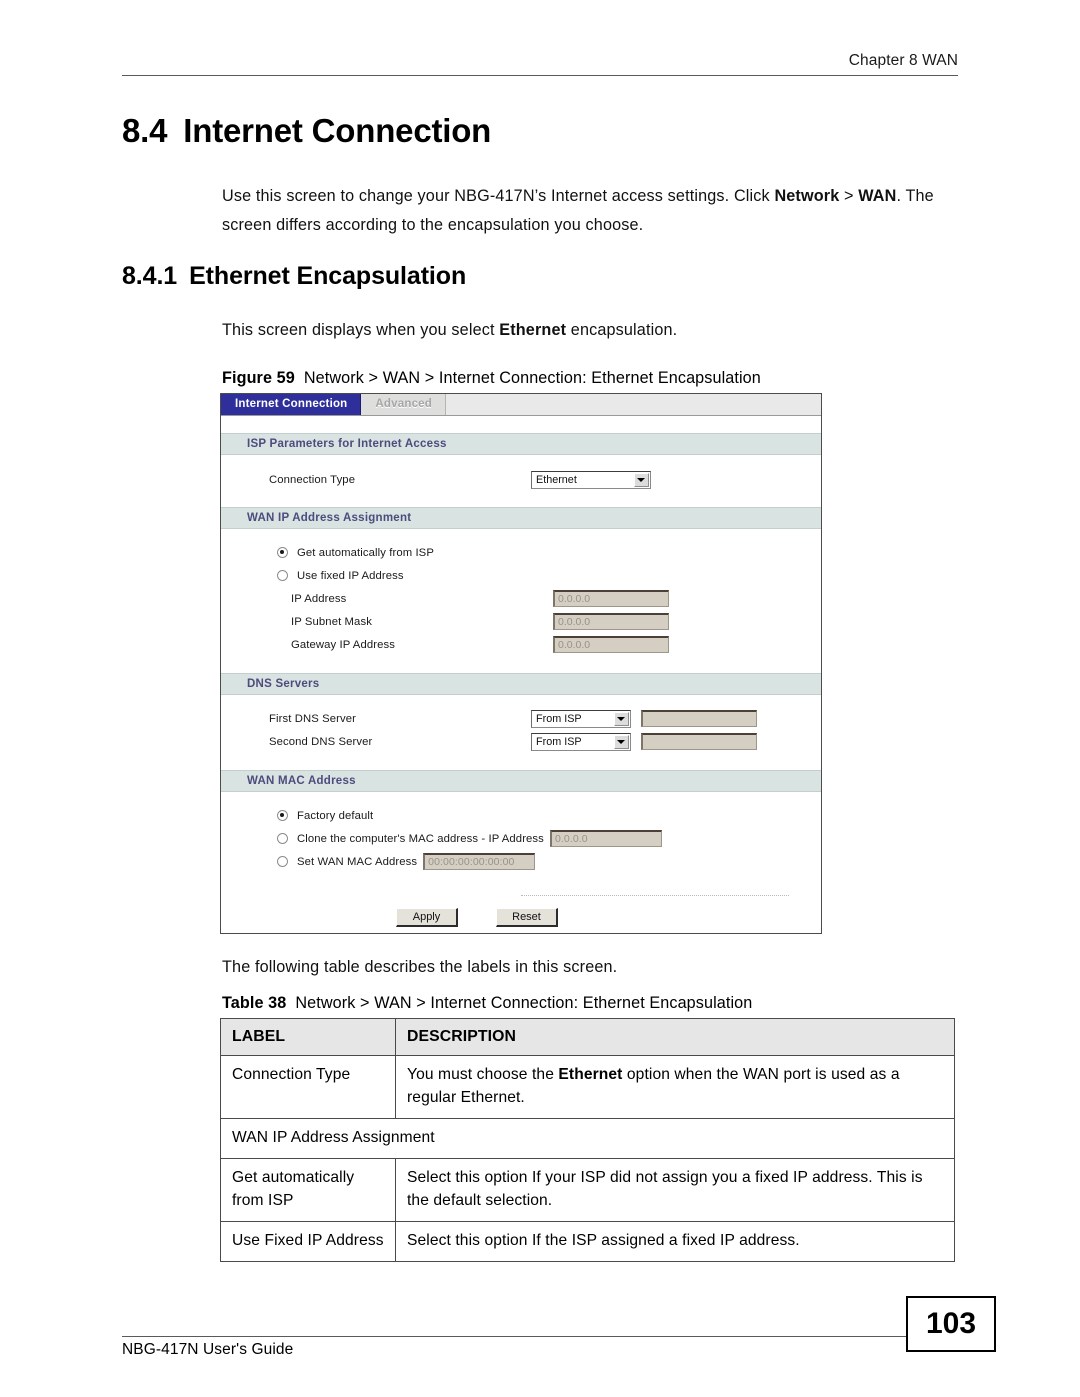 The width and height of the screenshot is (1080, 1397). What do you see at coordinates (807, 196) in the screenshot?
I see `intro-bold-network: Network` at bounding box center [807, 196].